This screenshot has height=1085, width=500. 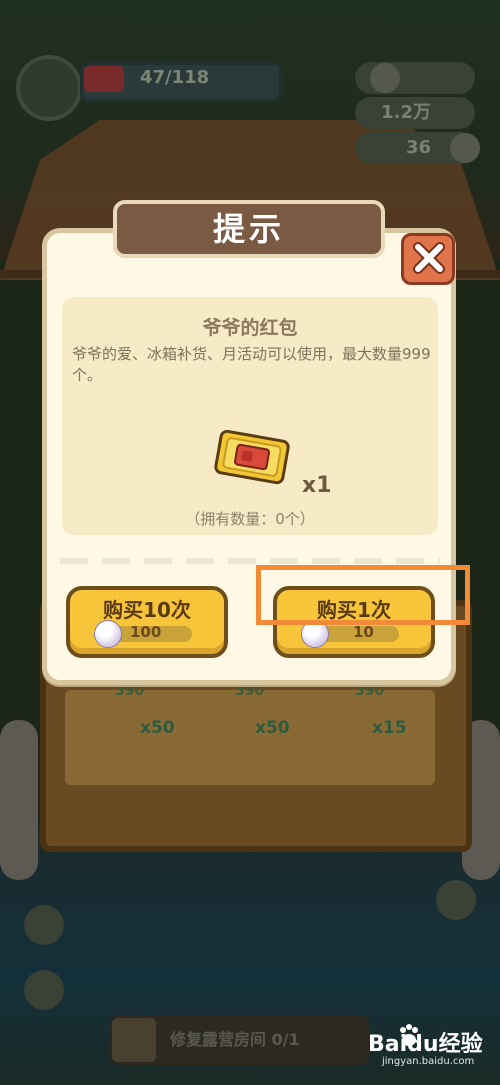 I want to click on currency-value: 1.2万, so click(x=406, y=112).